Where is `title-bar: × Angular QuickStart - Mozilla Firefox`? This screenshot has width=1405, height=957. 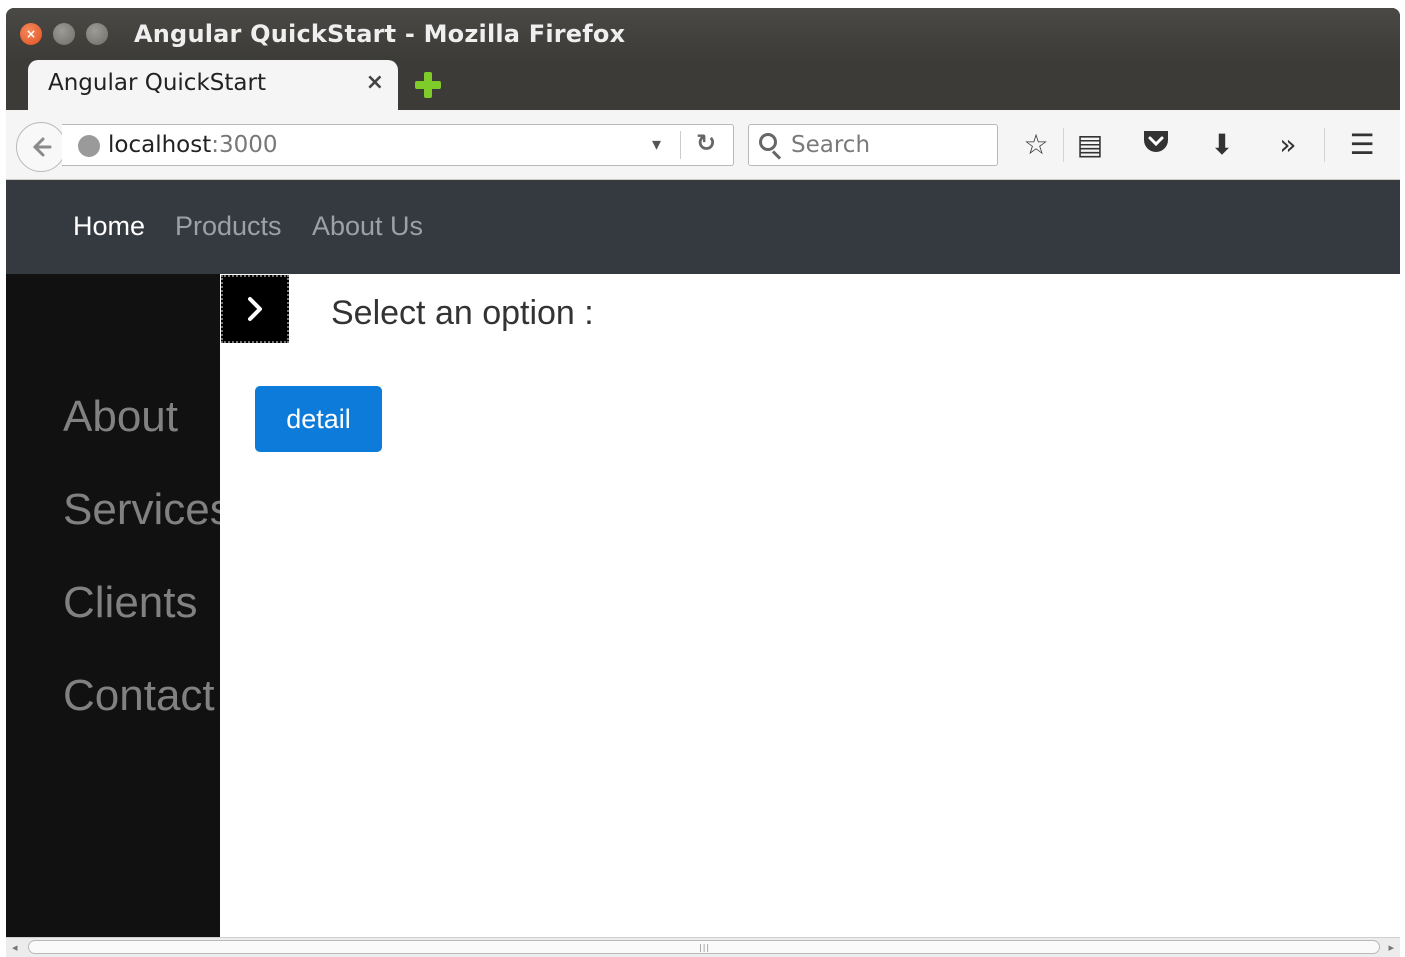
title-bar: × Angular QuickStart - Mozilla Firefox is located at coordinates (703, 34).